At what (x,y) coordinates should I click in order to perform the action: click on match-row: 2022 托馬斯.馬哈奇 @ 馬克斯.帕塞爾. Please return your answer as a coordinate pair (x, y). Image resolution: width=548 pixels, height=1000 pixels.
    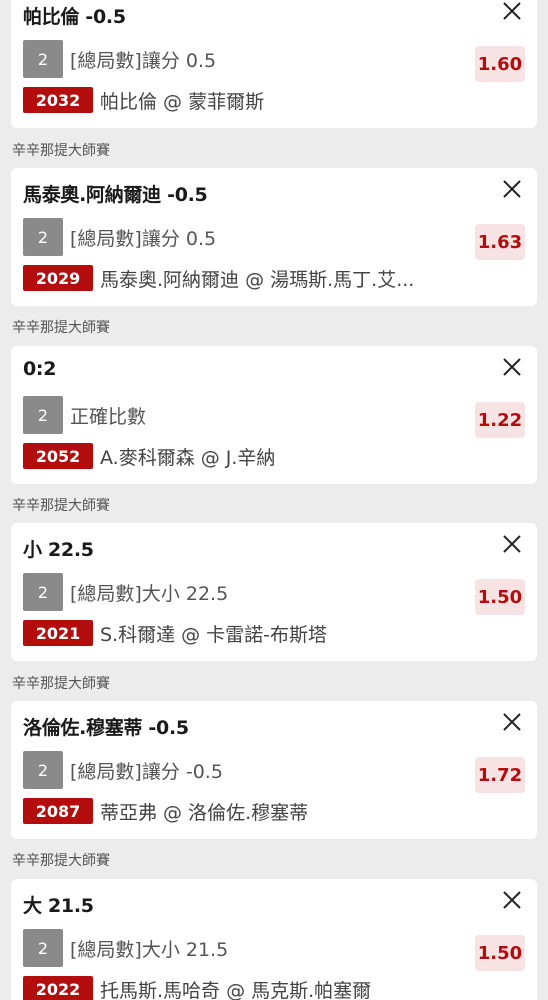
    Looking at the image, I should click on (197, 988).